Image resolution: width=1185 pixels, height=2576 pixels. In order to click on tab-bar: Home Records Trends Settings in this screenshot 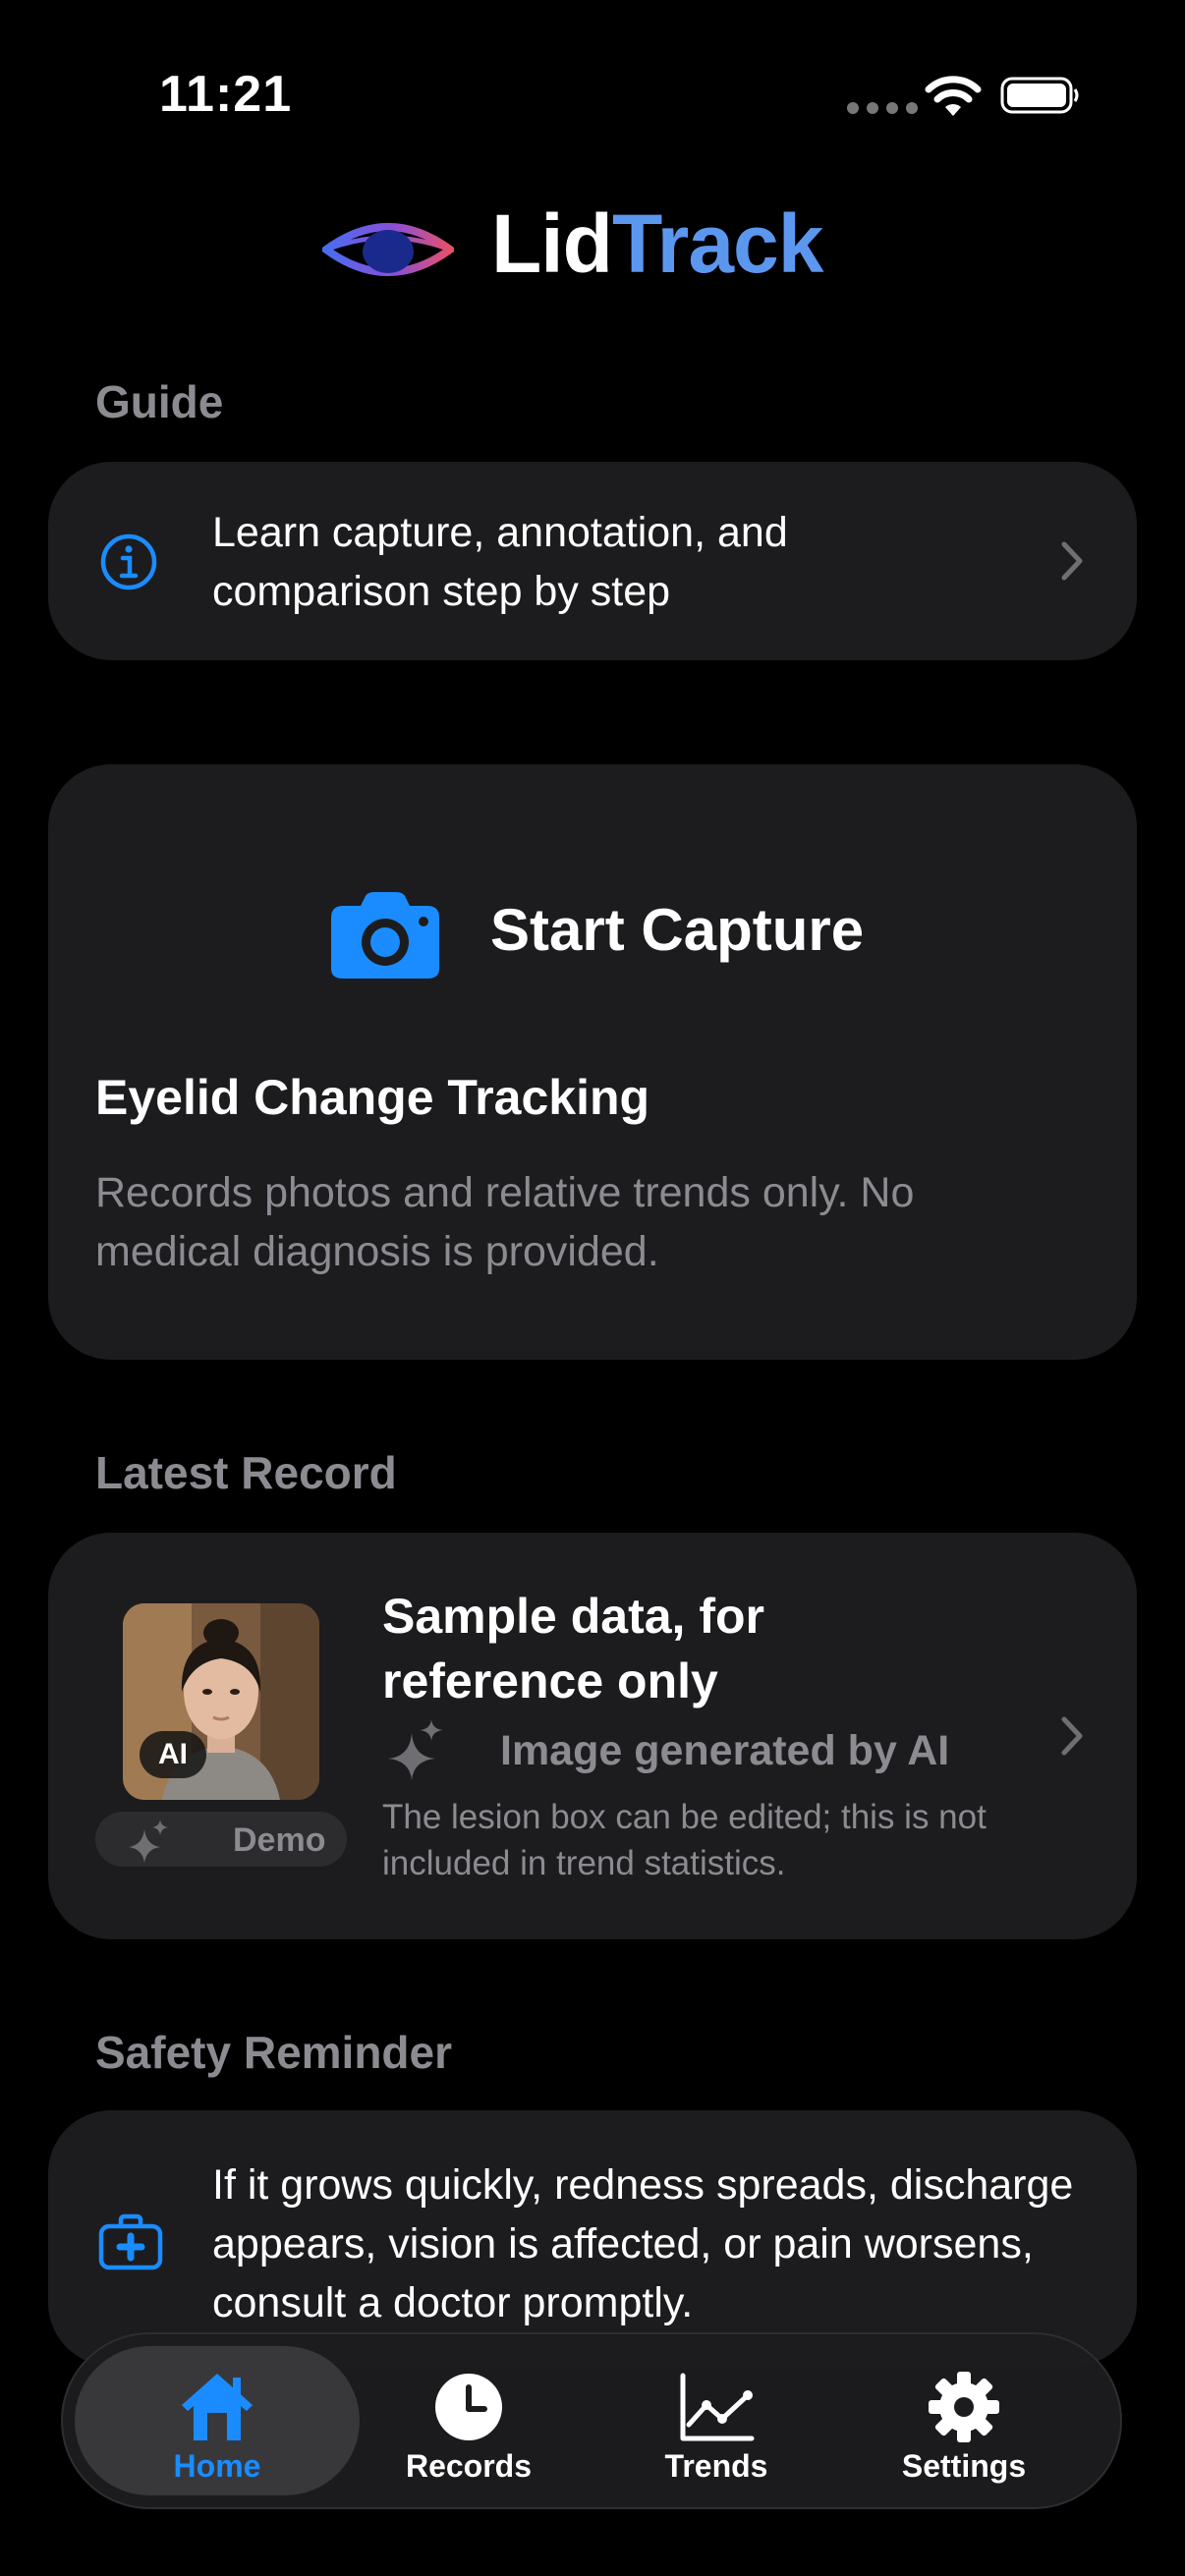, I will do `click(592, 2420)`.